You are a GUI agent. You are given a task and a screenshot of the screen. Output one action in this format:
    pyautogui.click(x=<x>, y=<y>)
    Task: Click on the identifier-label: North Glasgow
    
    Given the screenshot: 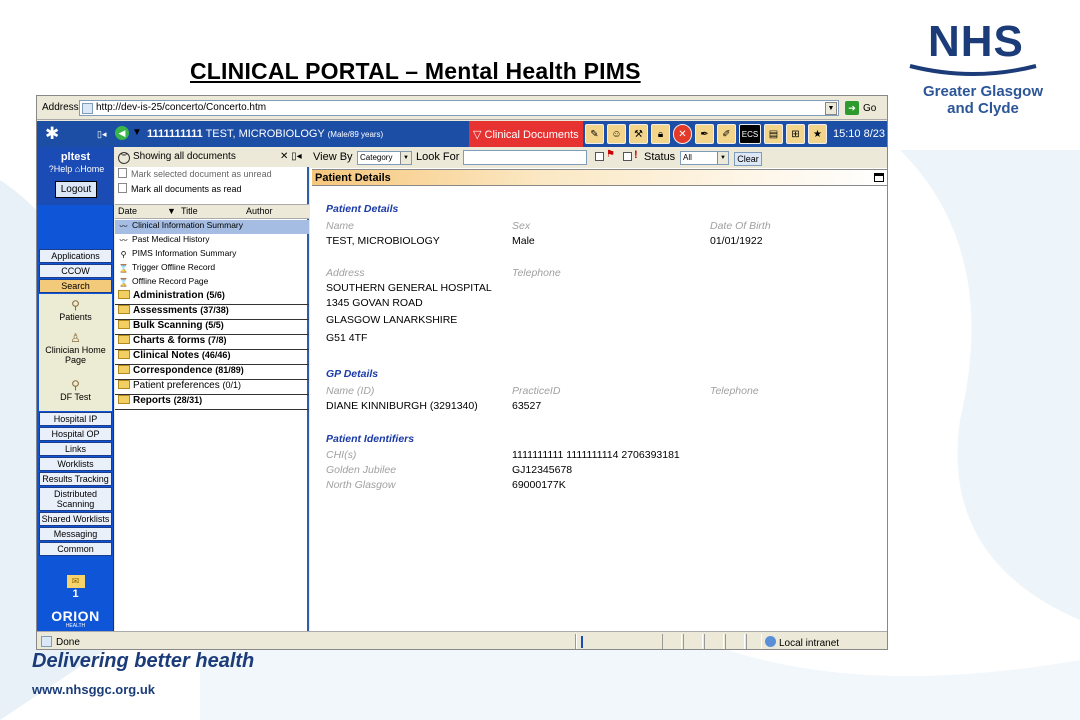 What is the action you would take?
    pyautogui.click(x=361, y=485)
    